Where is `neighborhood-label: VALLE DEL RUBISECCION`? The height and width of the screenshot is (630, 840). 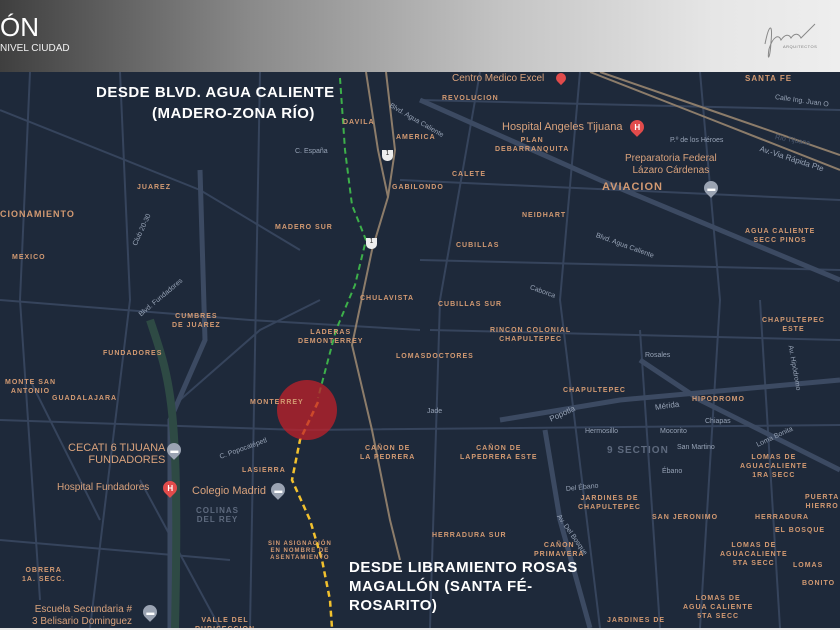 neighborhood-label: VALLE DEL RUBISECCION is located at coordinates (224, 622).